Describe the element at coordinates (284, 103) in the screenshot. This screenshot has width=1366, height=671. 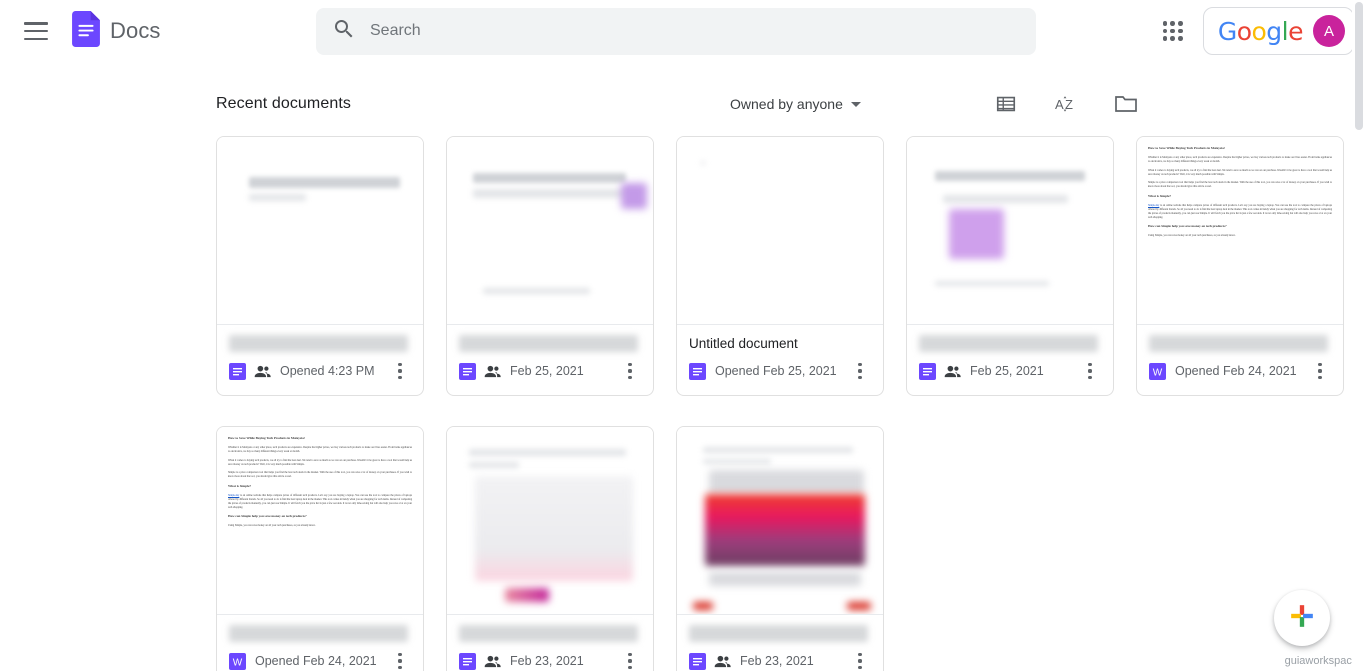
I see `page-title: Recent documents` at that location.